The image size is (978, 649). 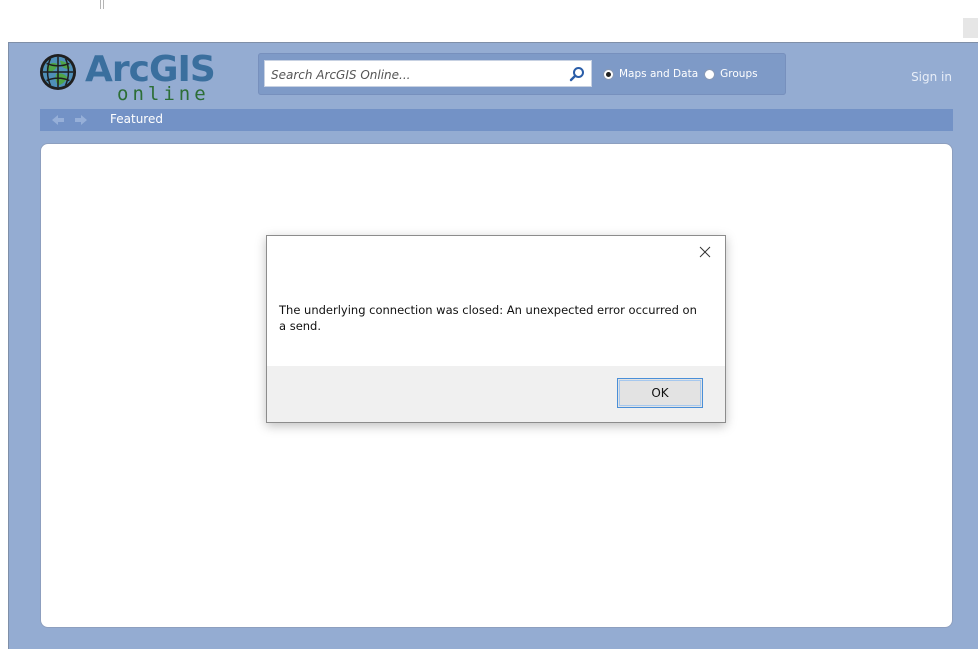 I want to click on background-window-edge, so click(x=970, y=28).